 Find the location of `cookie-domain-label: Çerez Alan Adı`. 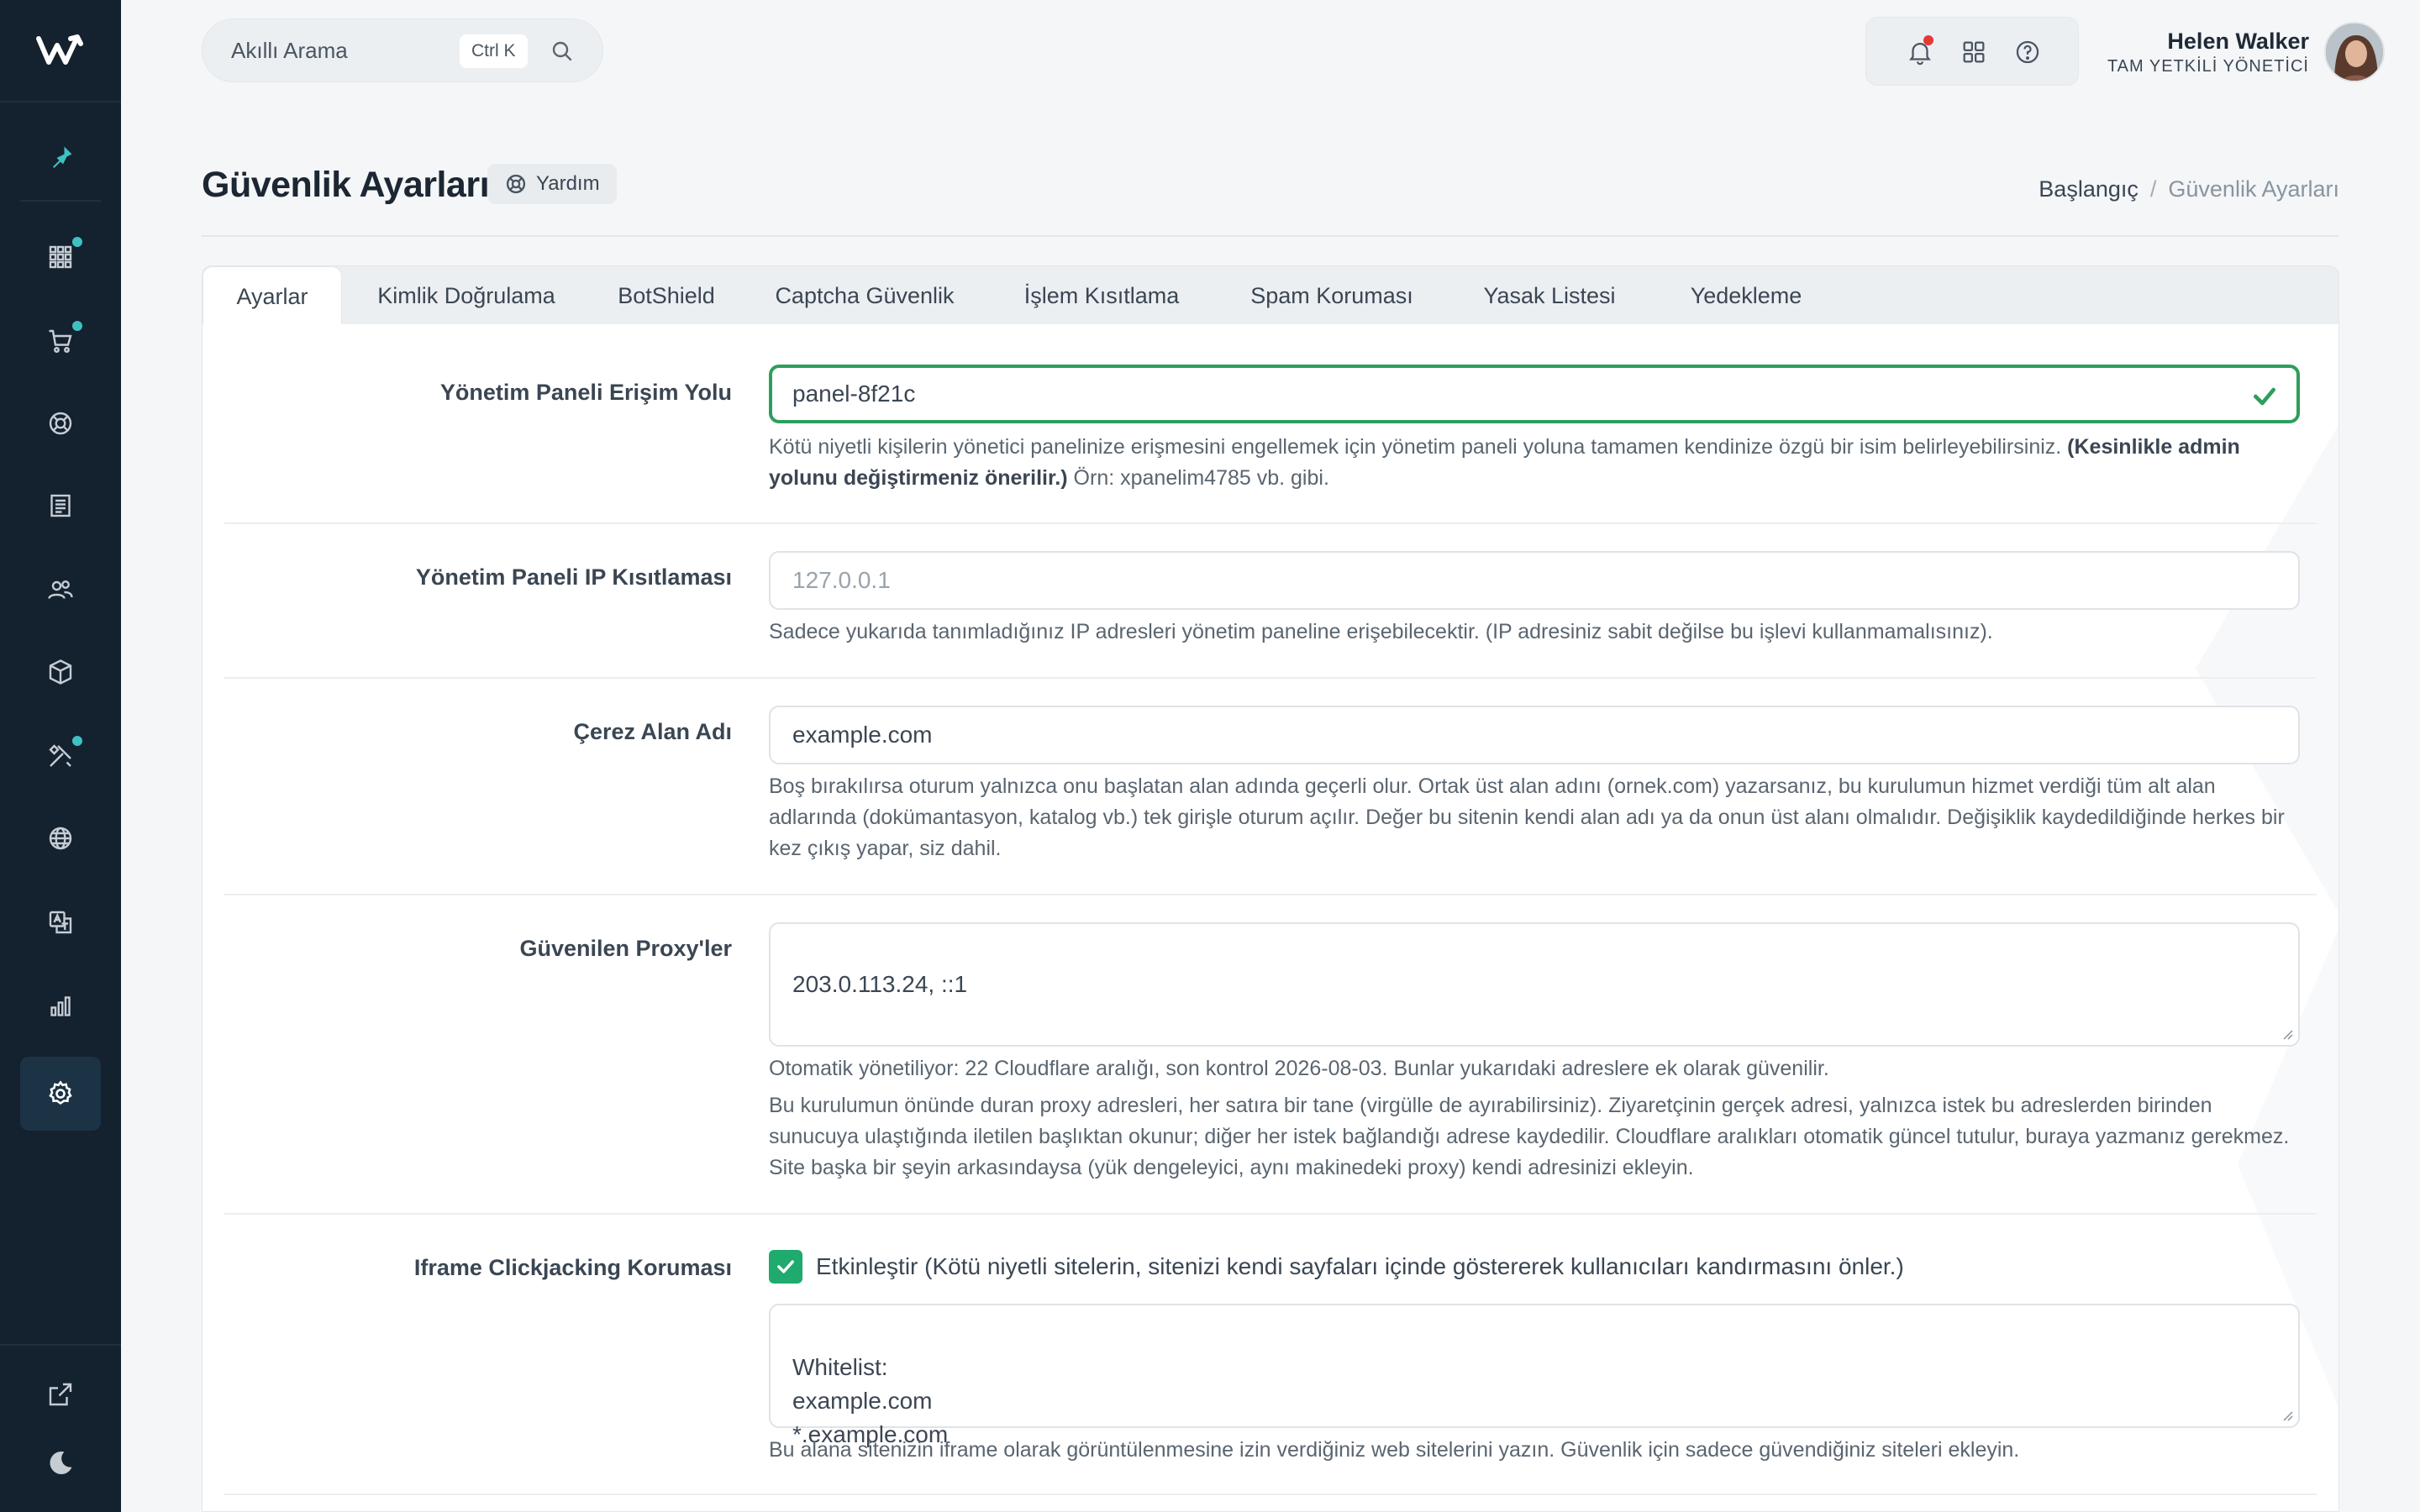

cookie-domain-label: Çerez Alan Adı is located at coordinates (652, 731).